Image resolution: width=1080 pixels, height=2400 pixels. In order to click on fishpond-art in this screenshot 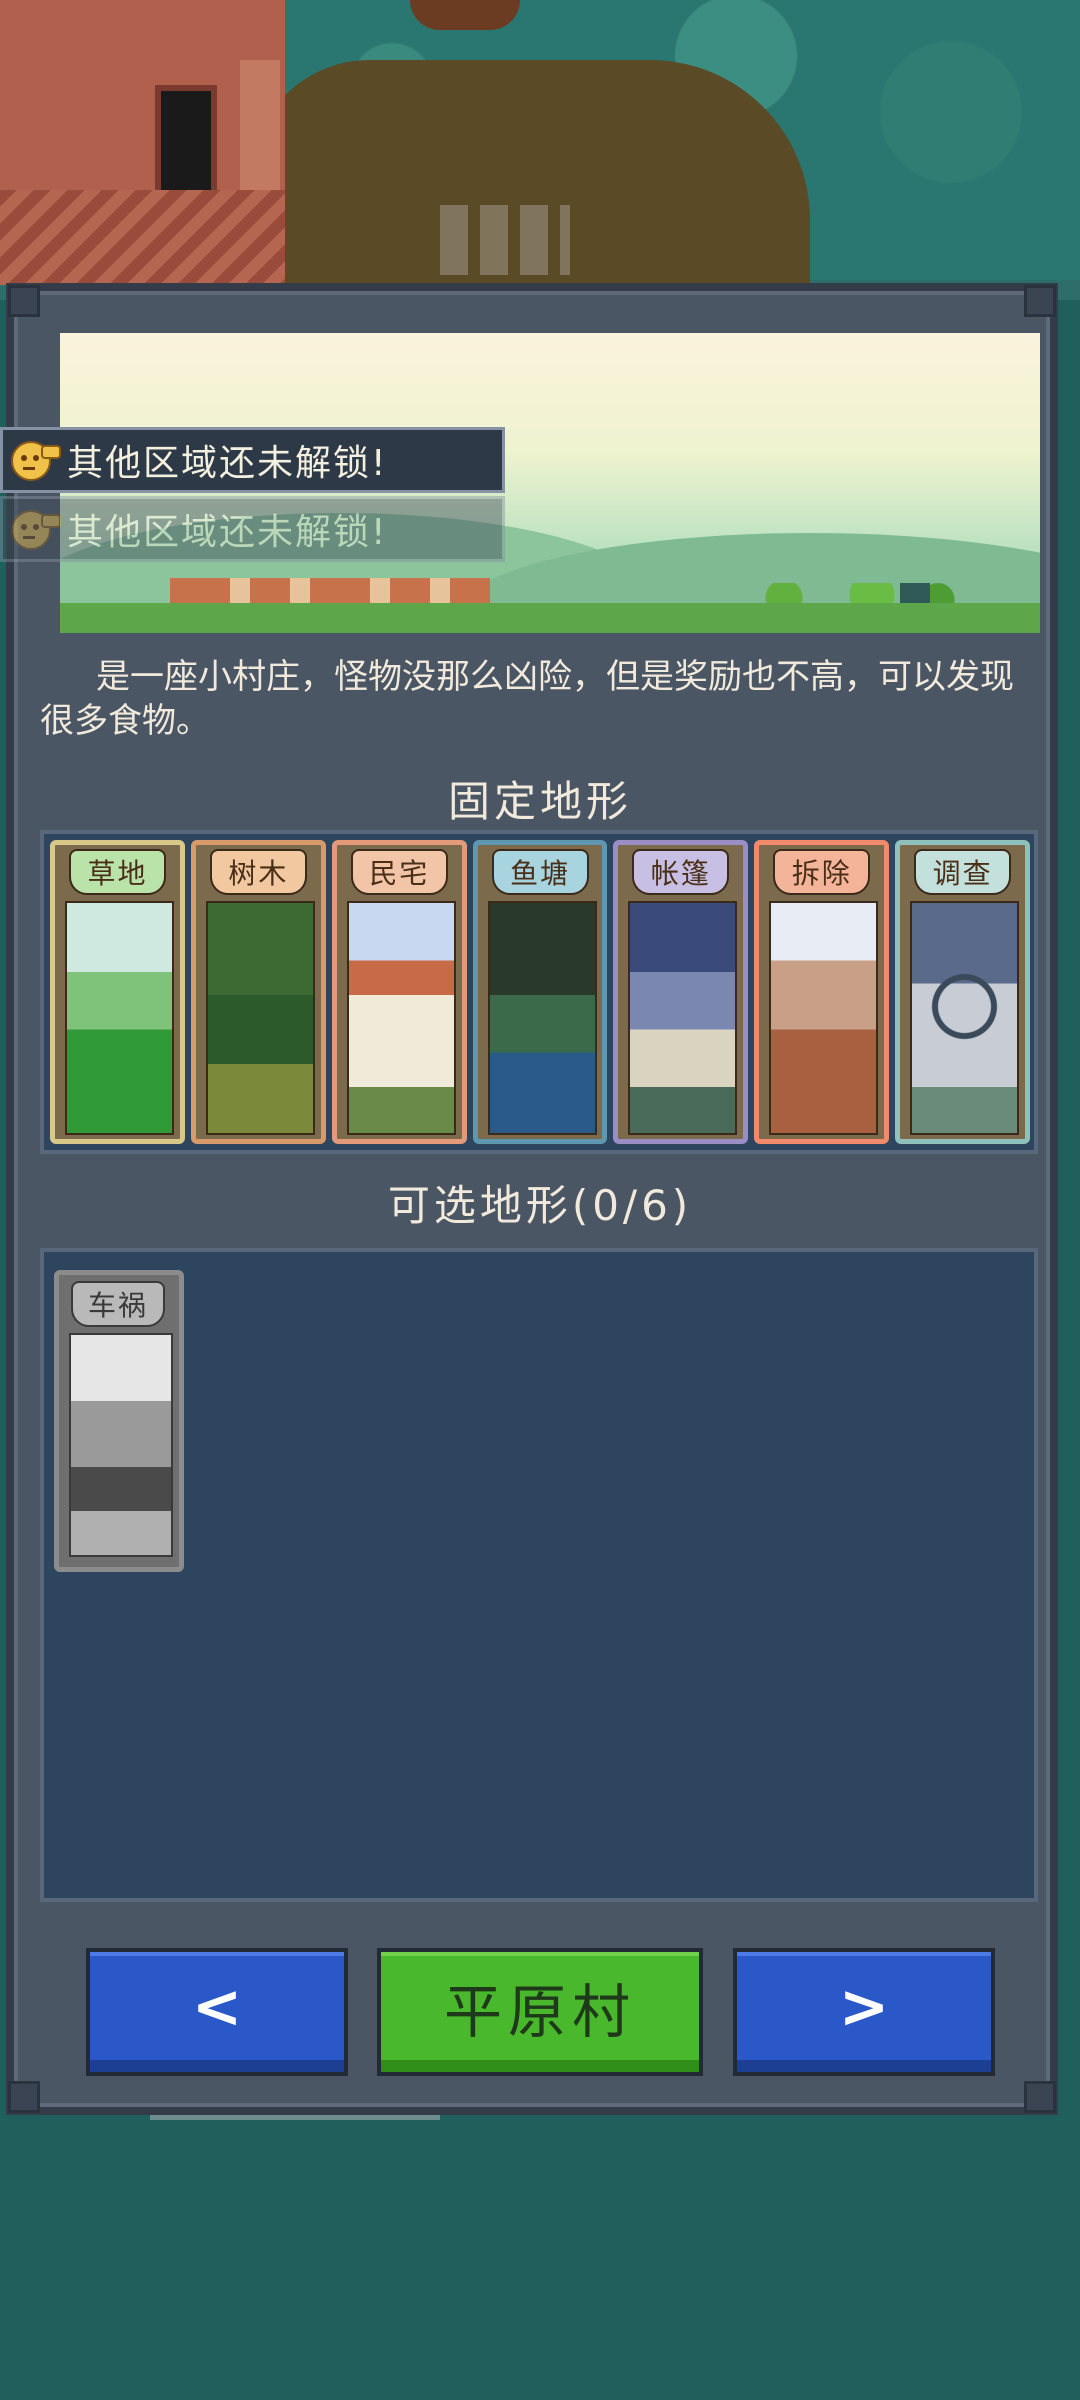, I will do `click(542, 1018)`.